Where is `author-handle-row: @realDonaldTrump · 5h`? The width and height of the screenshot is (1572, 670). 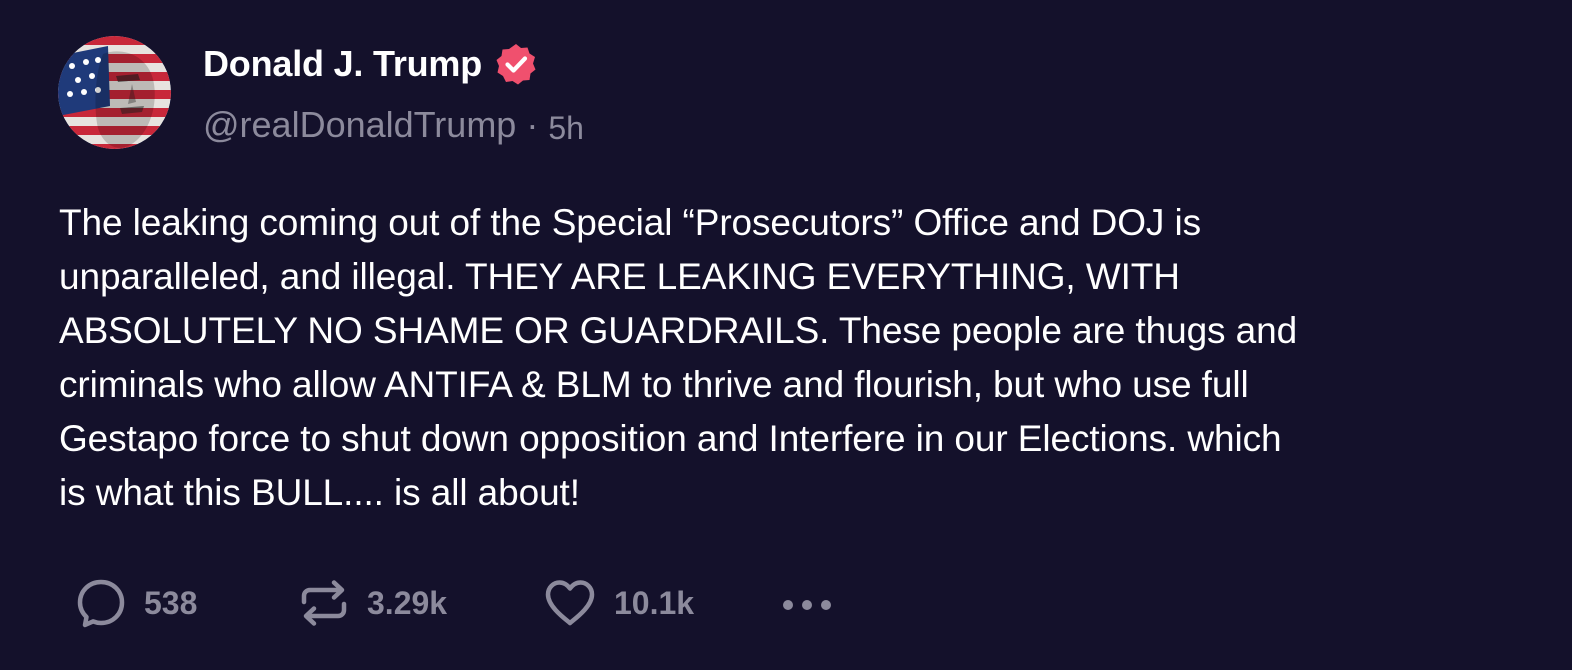
author-handle-row: @realDonaldTrump · 5h is located at coordinates (393, 125).